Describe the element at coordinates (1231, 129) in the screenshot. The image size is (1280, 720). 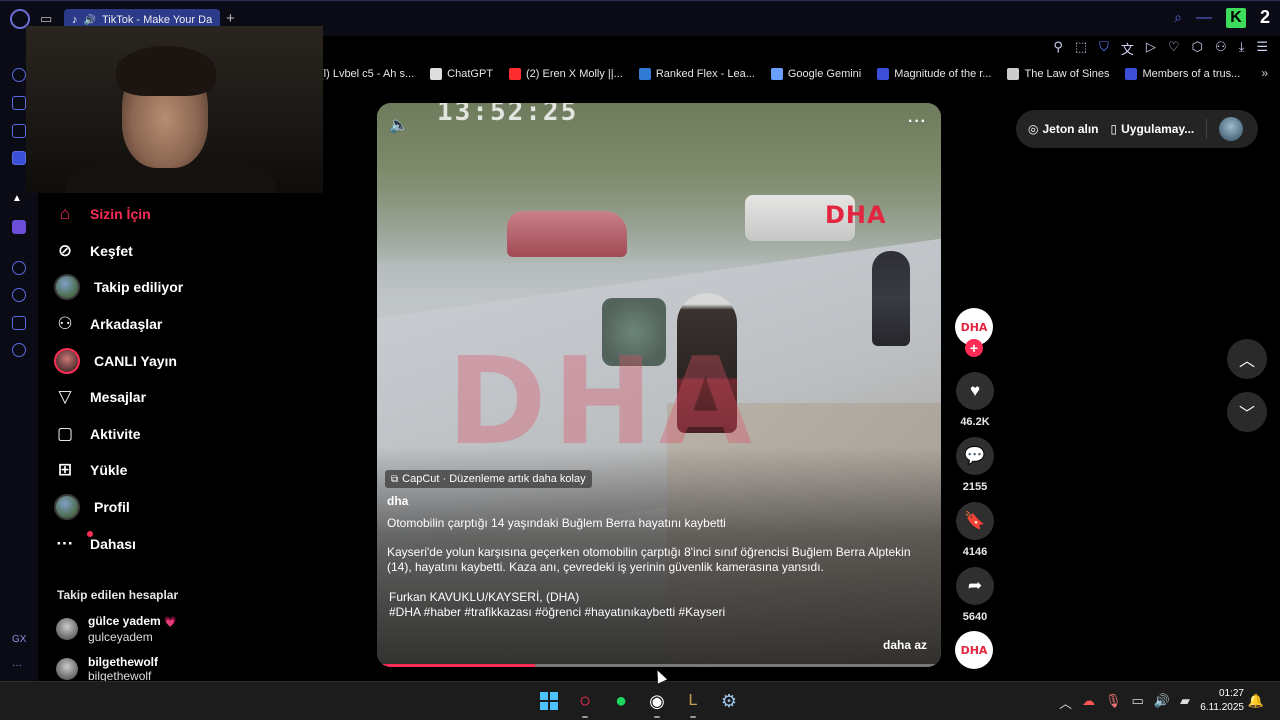
I see `user-avatar` at that location.